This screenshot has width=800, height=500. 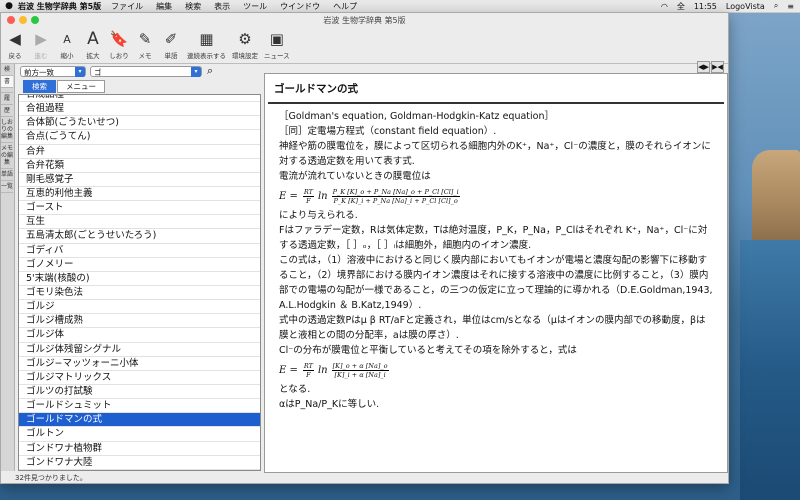 What do you see at coordinates (35, 20) in the screenshot?
I see `zoom-window-button` at bounding box center [35, 20].